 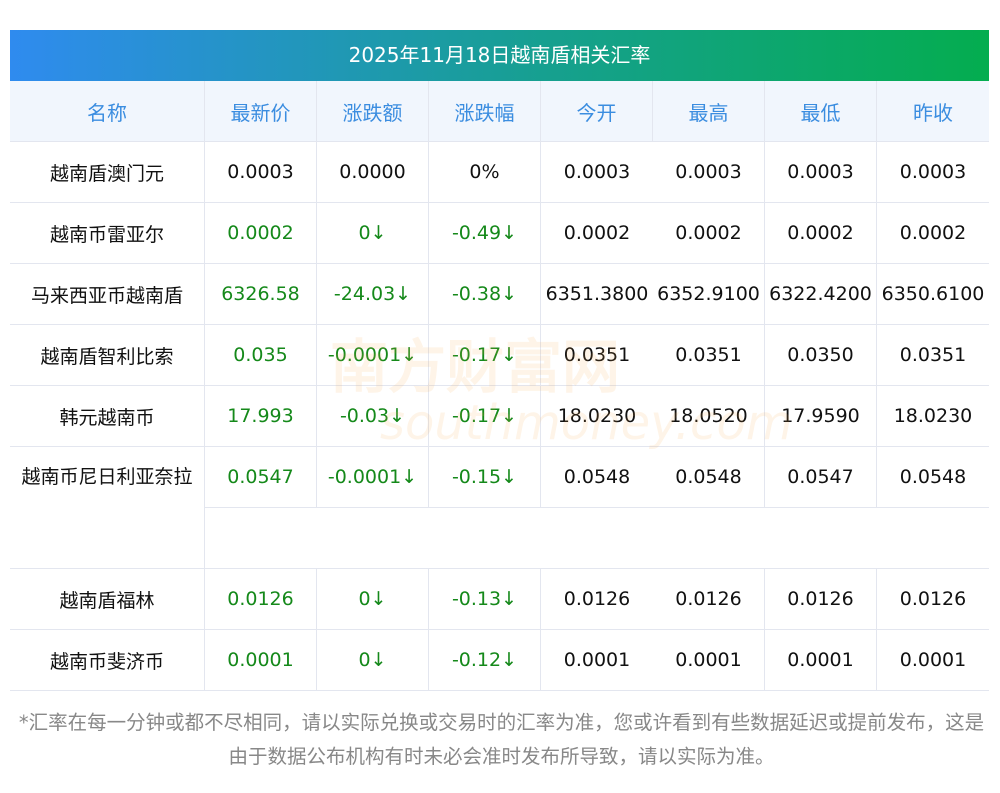 I want to click on table-cell: 17.993, so click(x=261, y=416).